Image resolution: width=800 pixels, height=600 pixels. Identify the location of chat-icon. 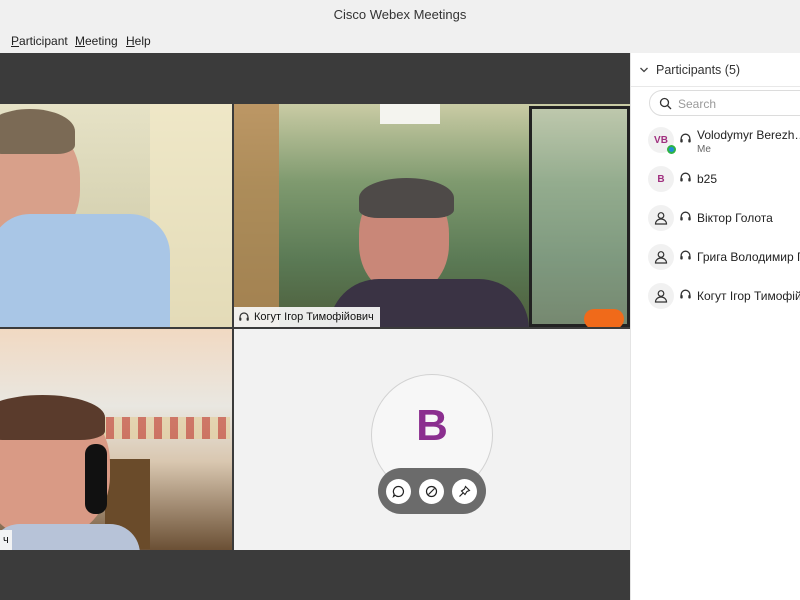
(398, 491).